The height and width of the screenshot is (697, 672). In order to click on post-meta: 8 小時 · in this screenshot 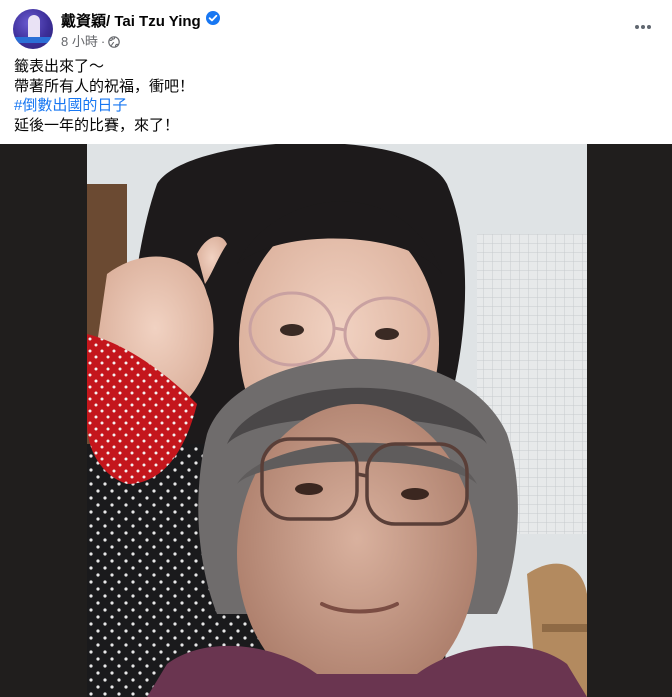, I will do `click(90, 40)`.